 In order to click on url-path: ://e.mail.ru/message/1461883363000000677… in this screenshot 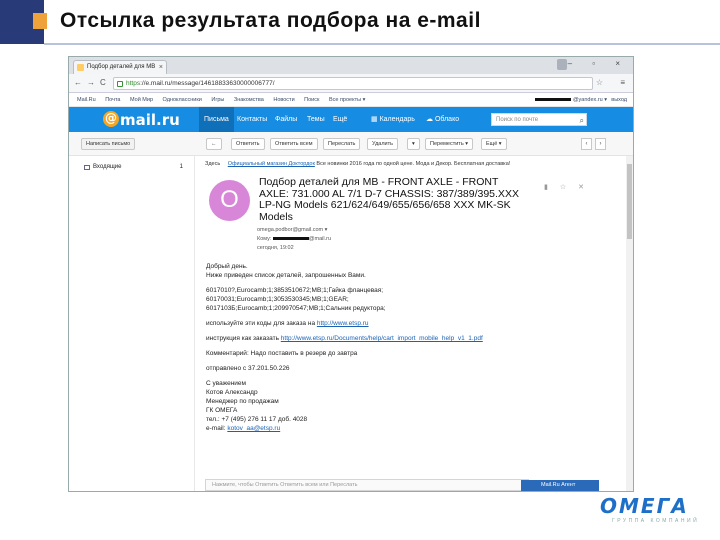, I will do `click(207, 83)`.